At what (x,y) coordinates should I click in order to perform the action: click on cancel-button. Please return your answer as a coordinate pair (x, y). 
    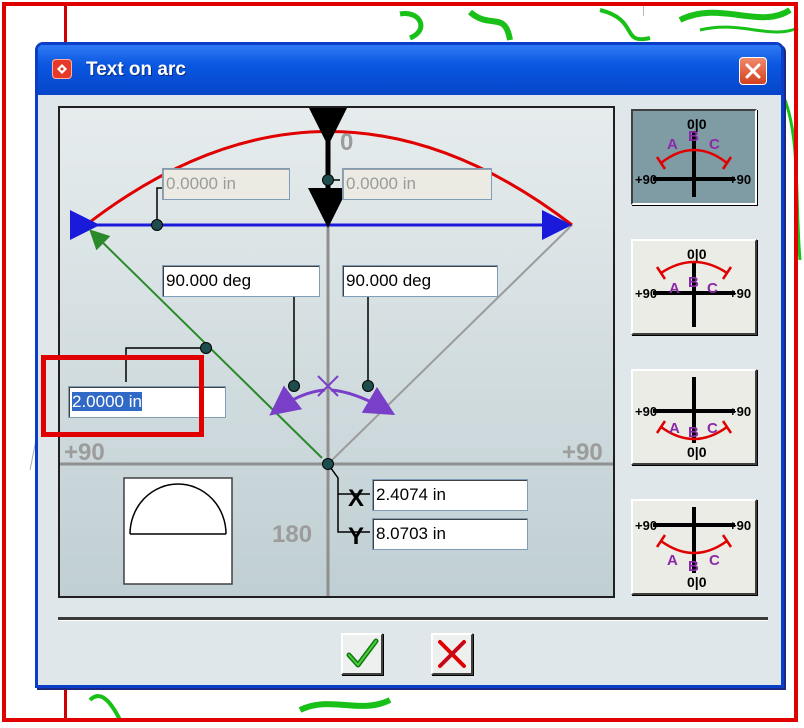
    Looking at the image, I should click on (452, 654).